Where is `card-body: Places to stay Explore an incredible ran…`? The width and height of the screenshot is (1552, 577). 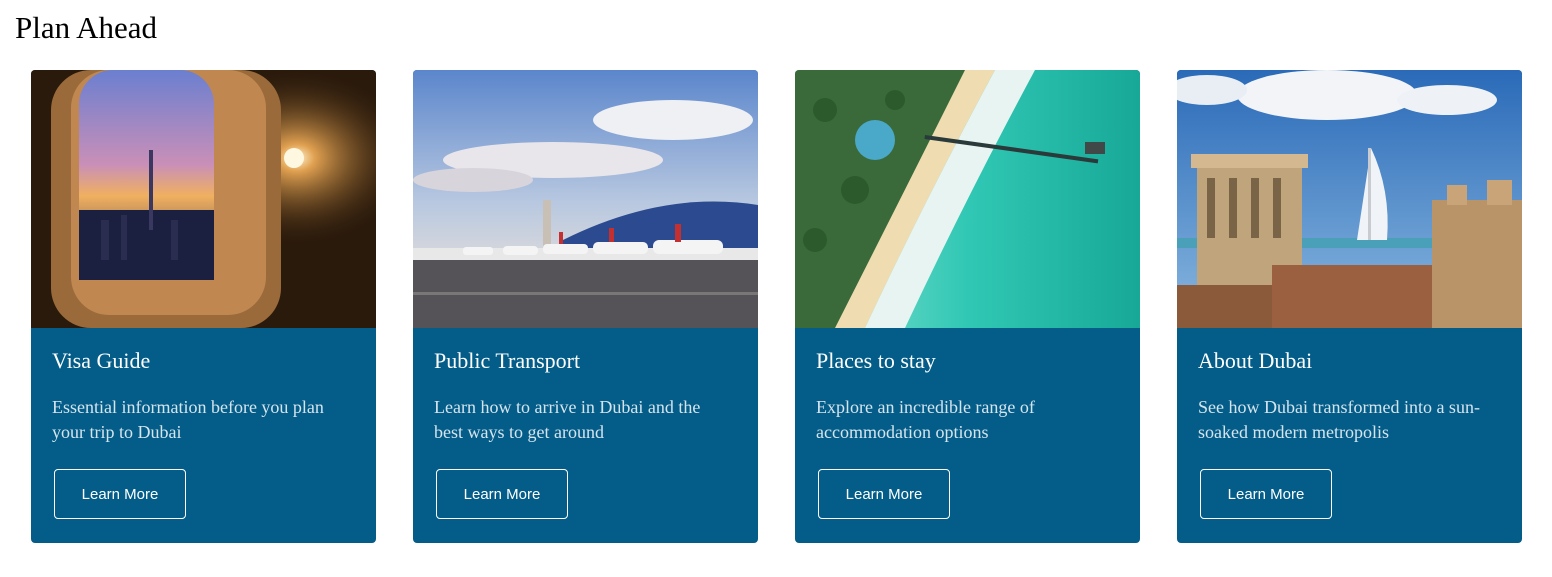
card-body: Places to stay Explore an incredible ran… is located at coordinates (970, 386).